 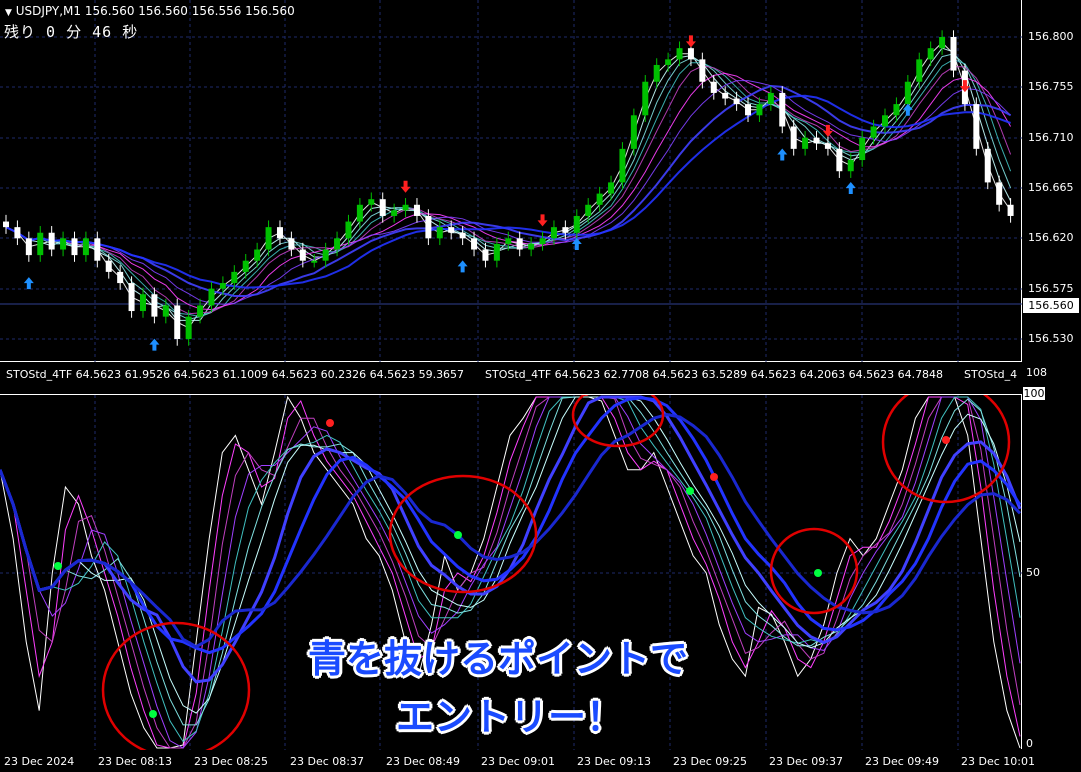 What do you see at coordinates (498, 659) in the screenshot?
I see `annotation-line-1: 青を抜けるポイントで` at bounding box center [498, 659].